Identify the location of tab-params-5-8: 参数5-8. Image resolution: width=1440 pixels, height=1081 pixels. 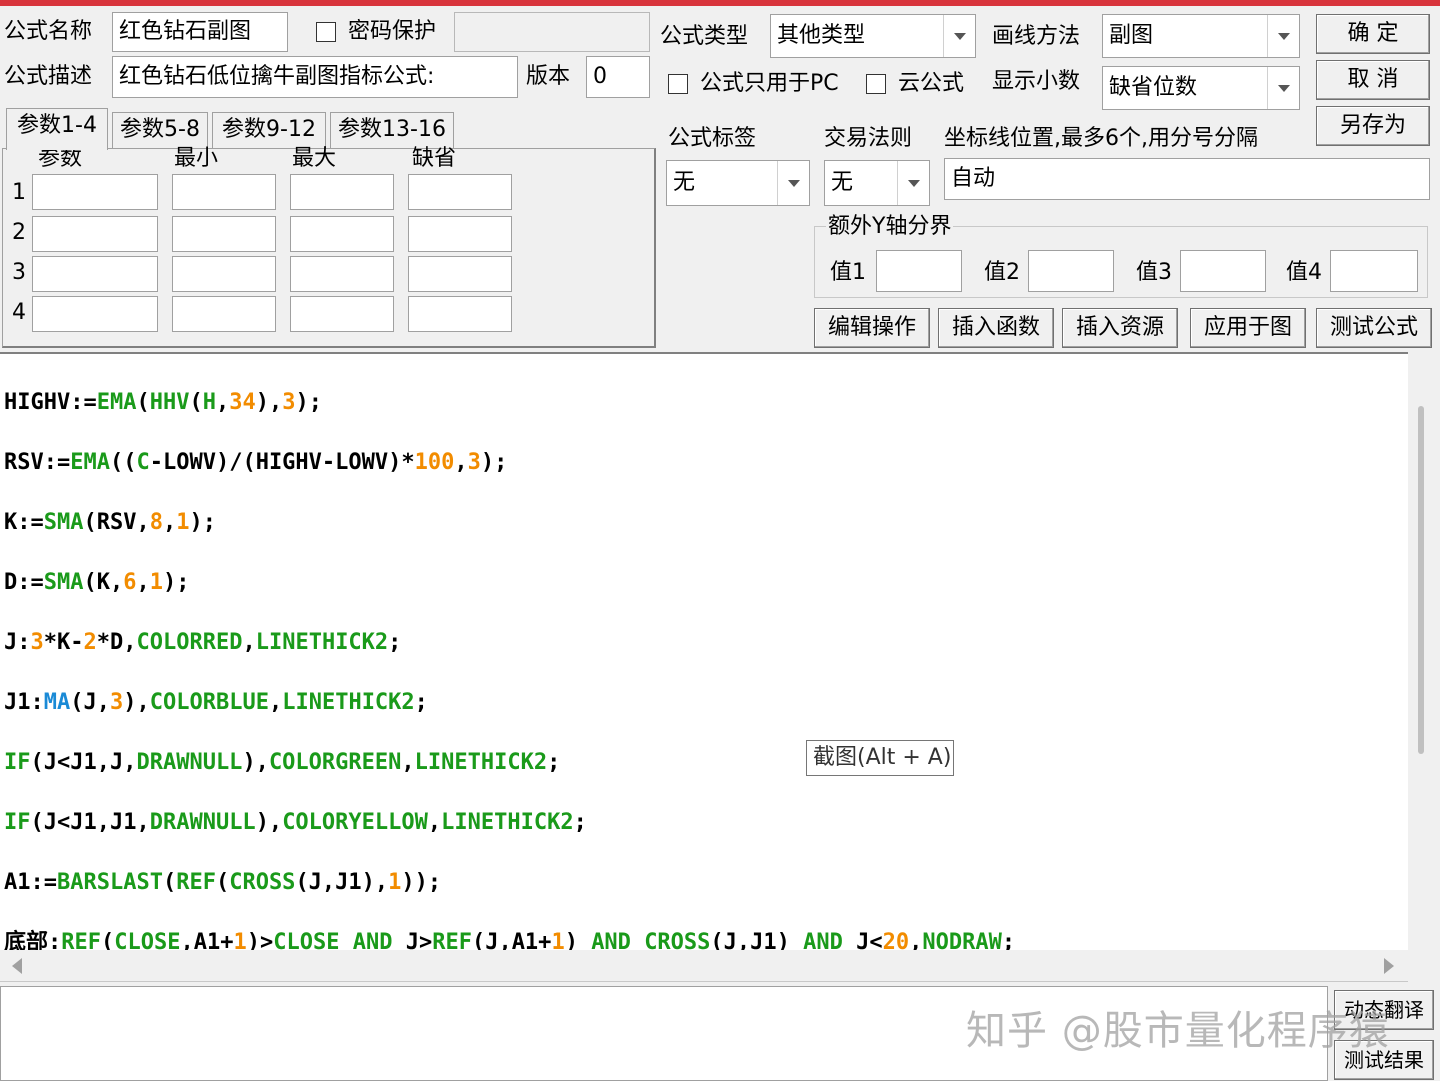
(160, 130).